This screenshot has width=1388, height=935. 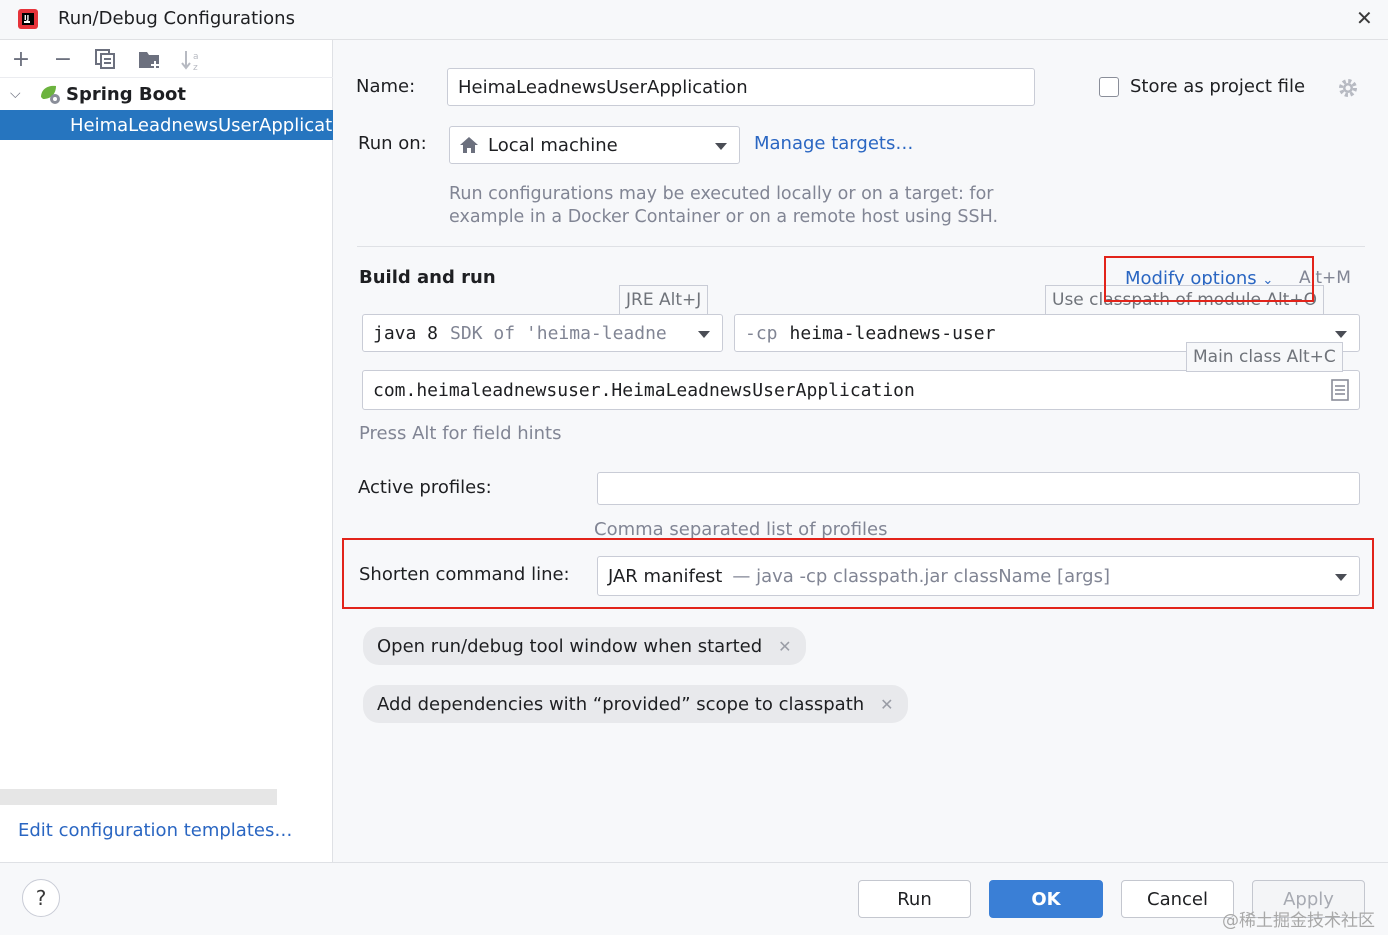 I want to click on main-class-shortcut-tooltip: Main class Alt+C, so click(x=1264, y=357).